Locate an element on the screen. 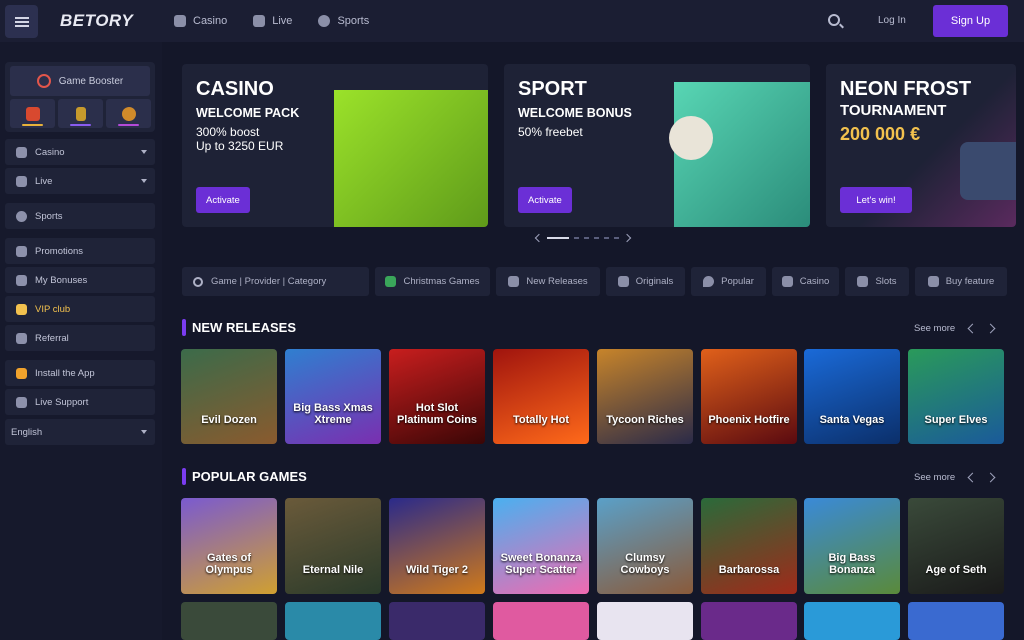  chip-buy-feature: Buy feature is located at coordinates (961, 281).